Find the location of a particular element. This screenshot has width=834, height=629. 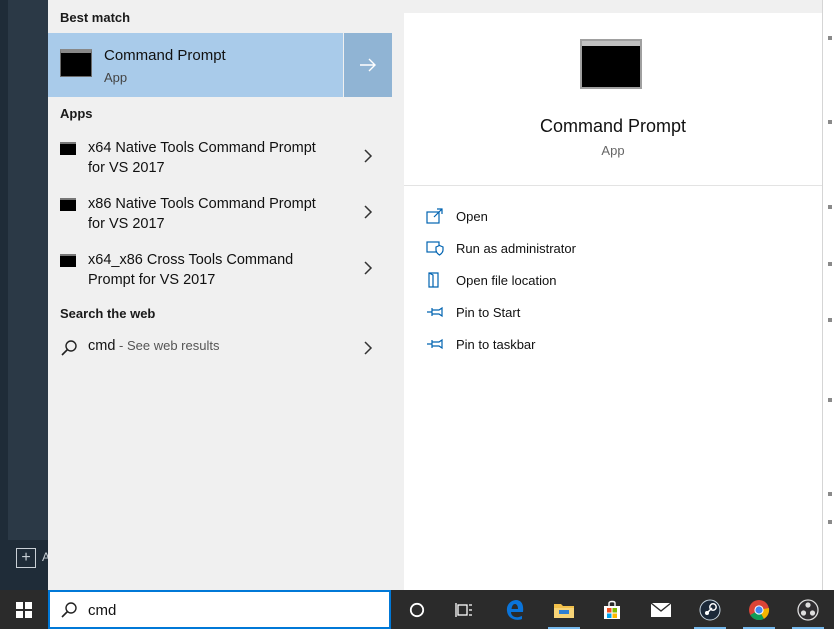

arrow-right-icon is located at coordinates (368, 65).